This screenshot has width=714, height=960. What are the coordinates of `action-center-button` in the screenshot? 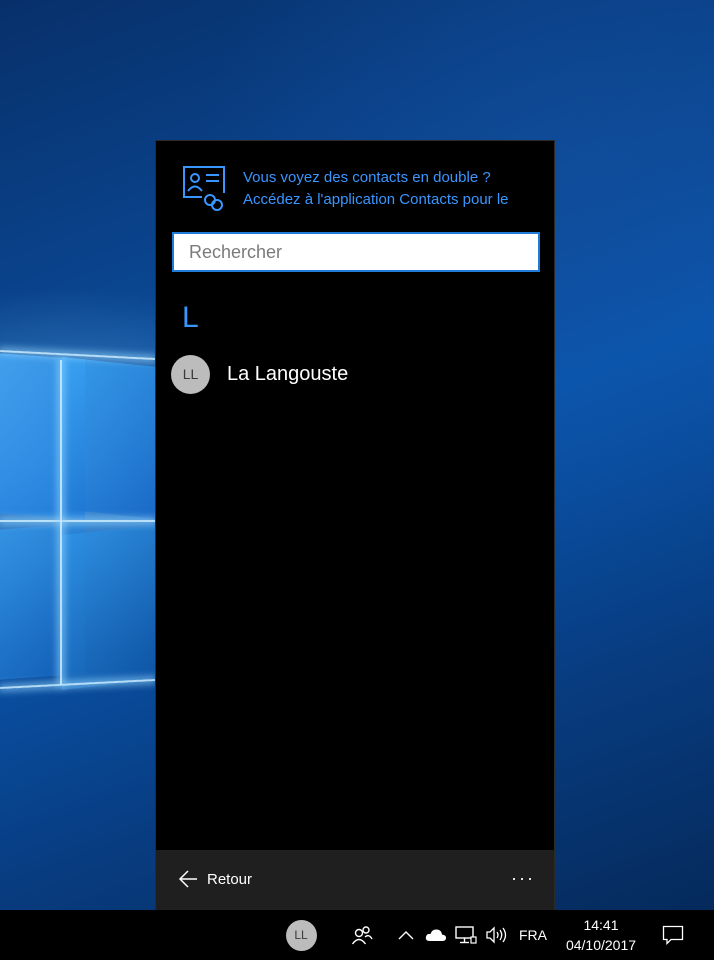 It's located at (673, 935).